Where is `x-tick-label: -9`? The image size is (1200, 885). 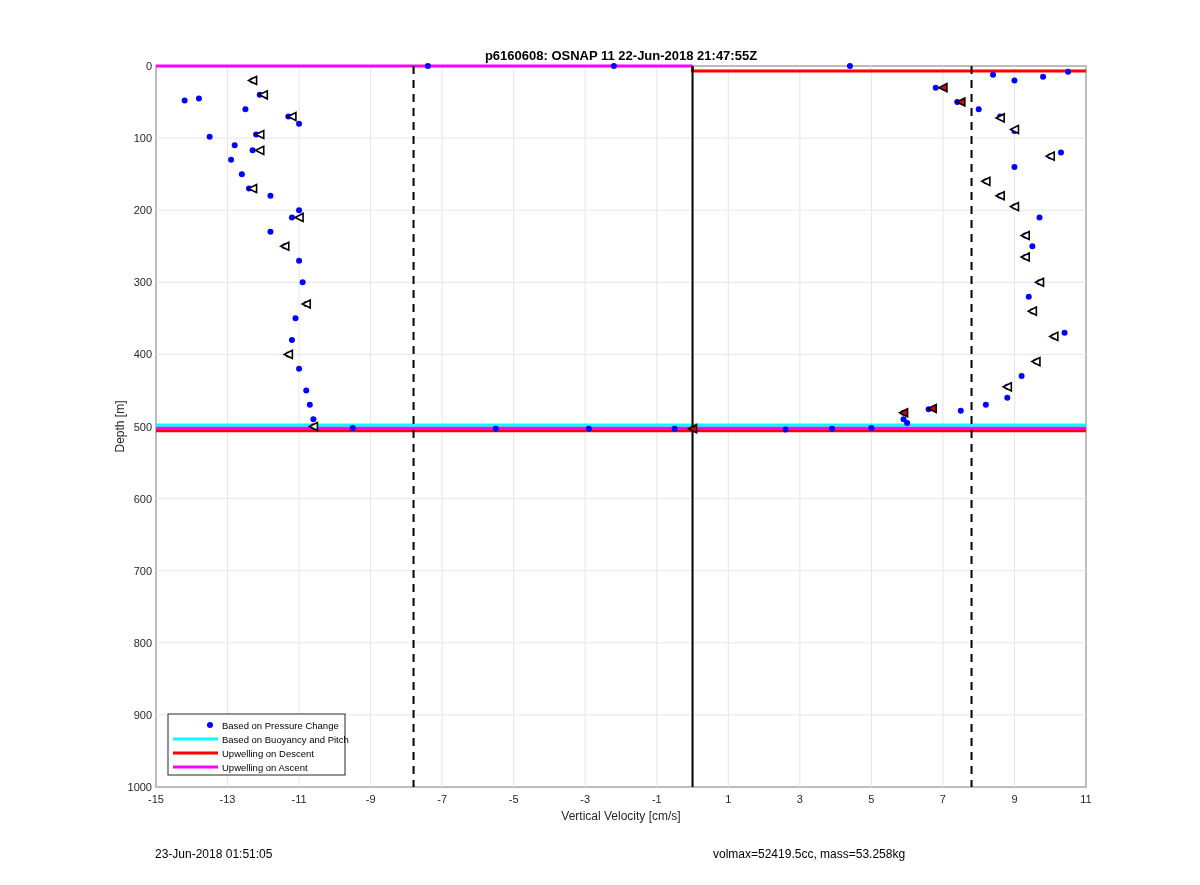
x-tick-label: -9 is located at coordinates (370, 799).